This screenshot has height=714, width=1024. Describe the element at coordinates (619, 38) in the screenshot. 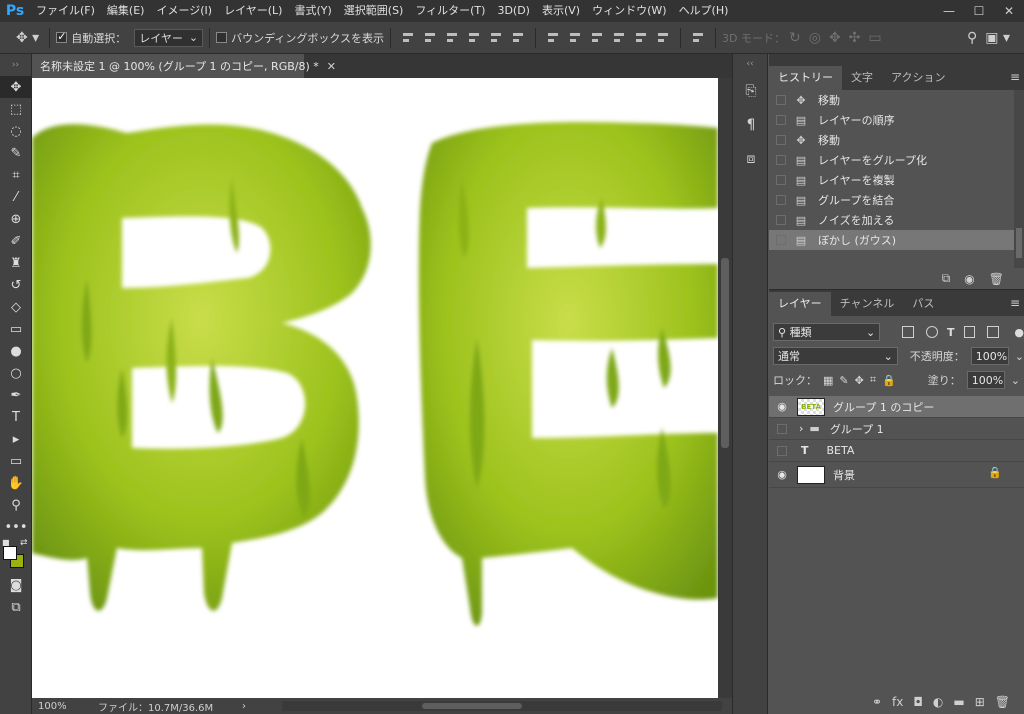

I see `distribute-left-icon` at that location.